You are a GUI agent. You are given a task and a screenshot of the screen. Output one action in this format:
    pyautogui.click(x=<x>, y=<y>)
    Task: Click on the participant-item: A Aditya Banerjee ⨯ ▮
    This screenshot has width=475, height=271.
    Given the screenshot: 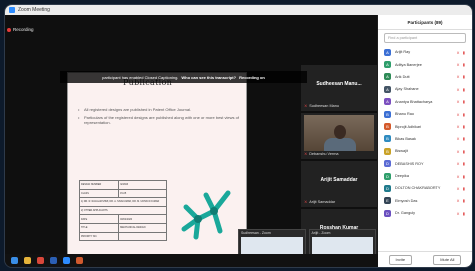 What is the action you would take?
    pyautogui.click(x=425, y=64)
    